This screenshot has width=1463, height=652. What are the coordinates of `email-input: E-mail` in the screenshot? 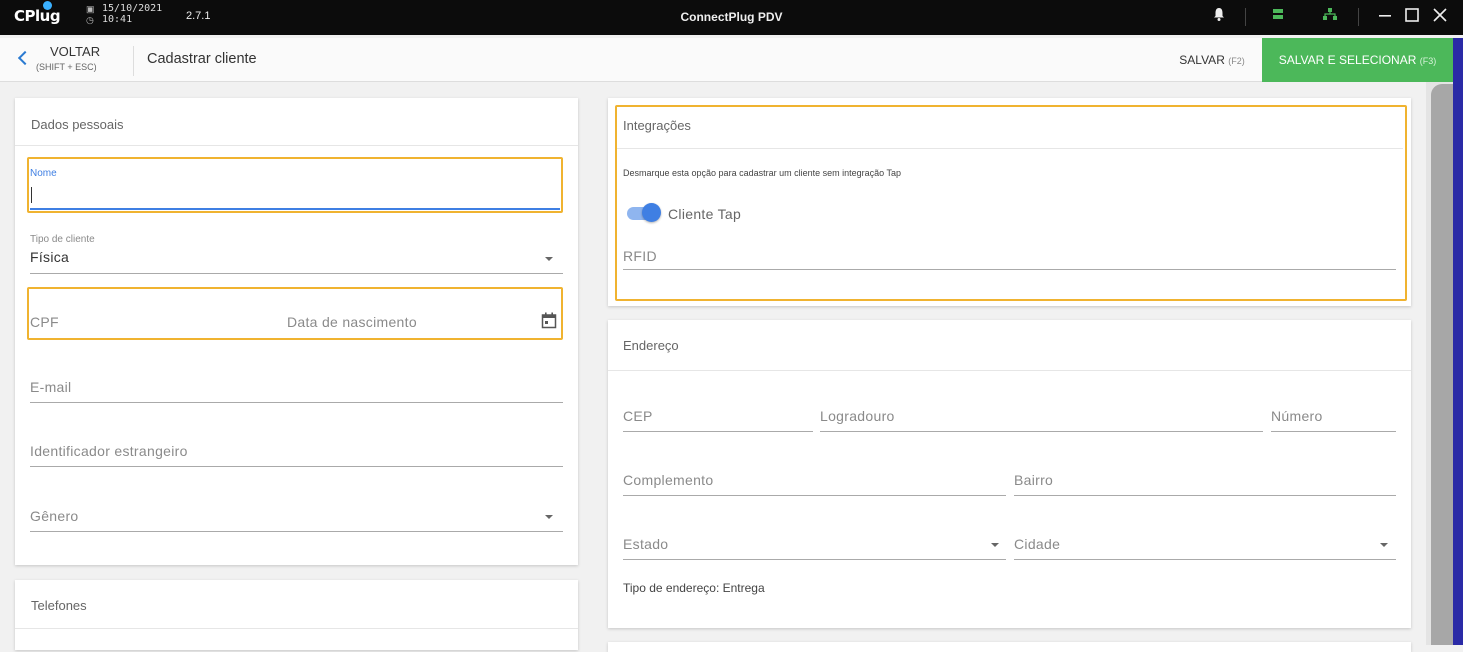 It's located at (296, 386).